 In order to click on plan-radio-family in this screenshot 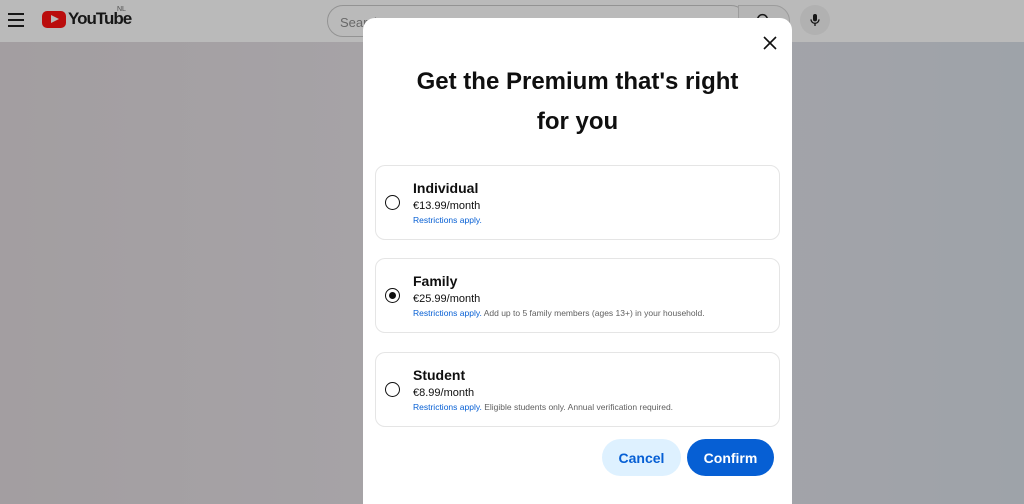, I will do `click(392, 295)`.